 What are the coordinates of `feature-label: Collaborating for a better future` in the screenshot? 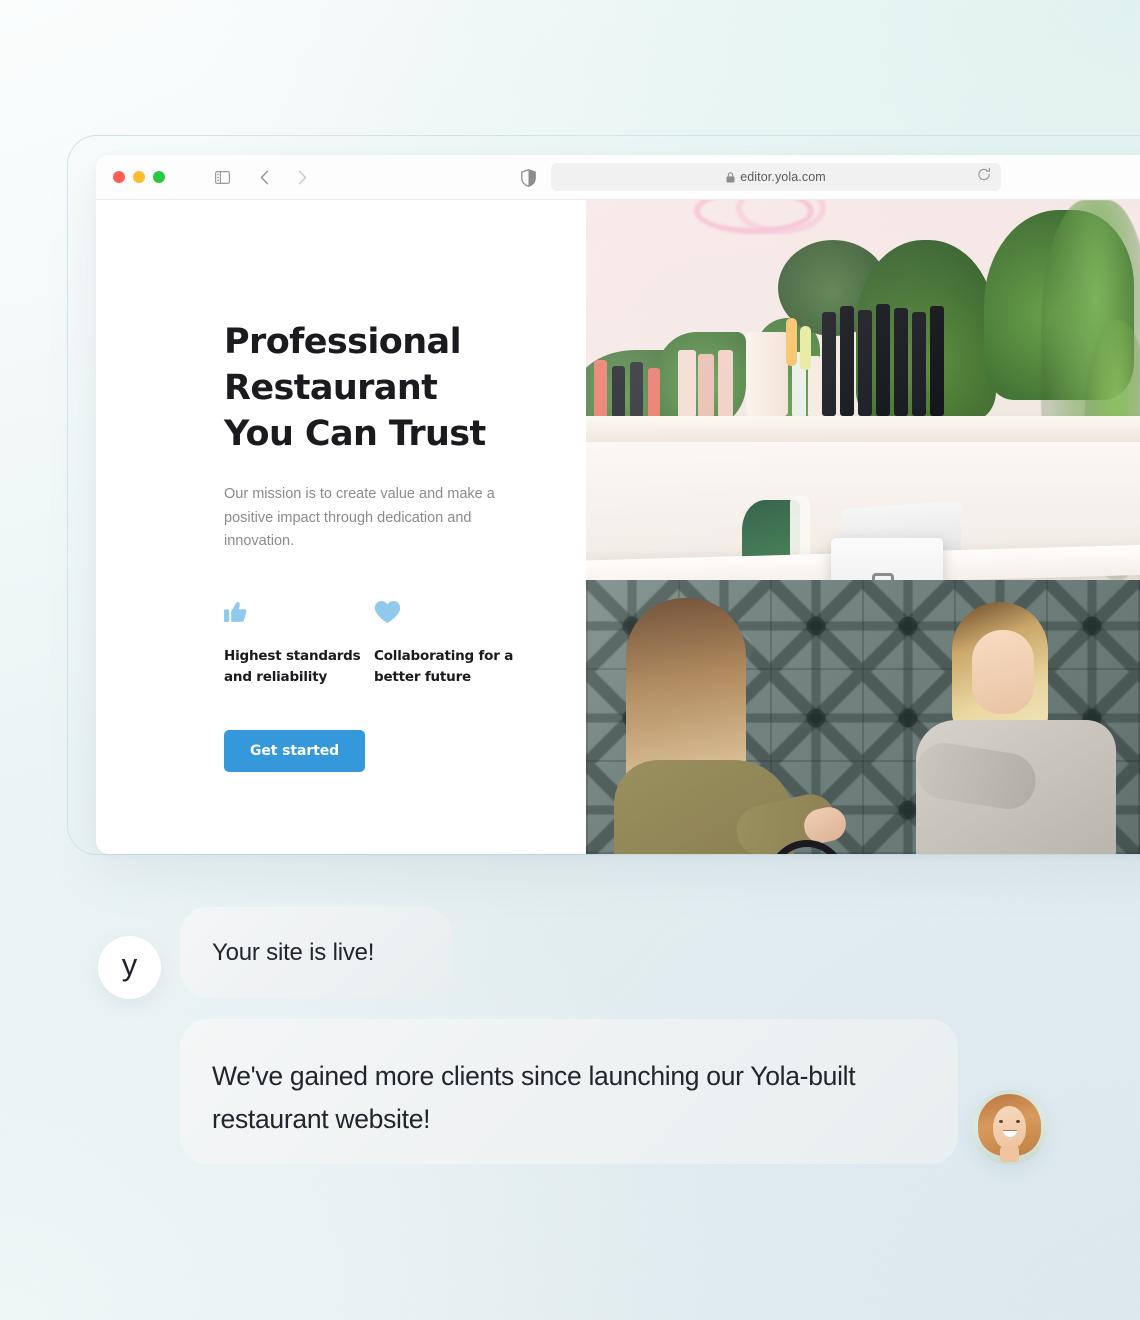 It's located at (444, 666).